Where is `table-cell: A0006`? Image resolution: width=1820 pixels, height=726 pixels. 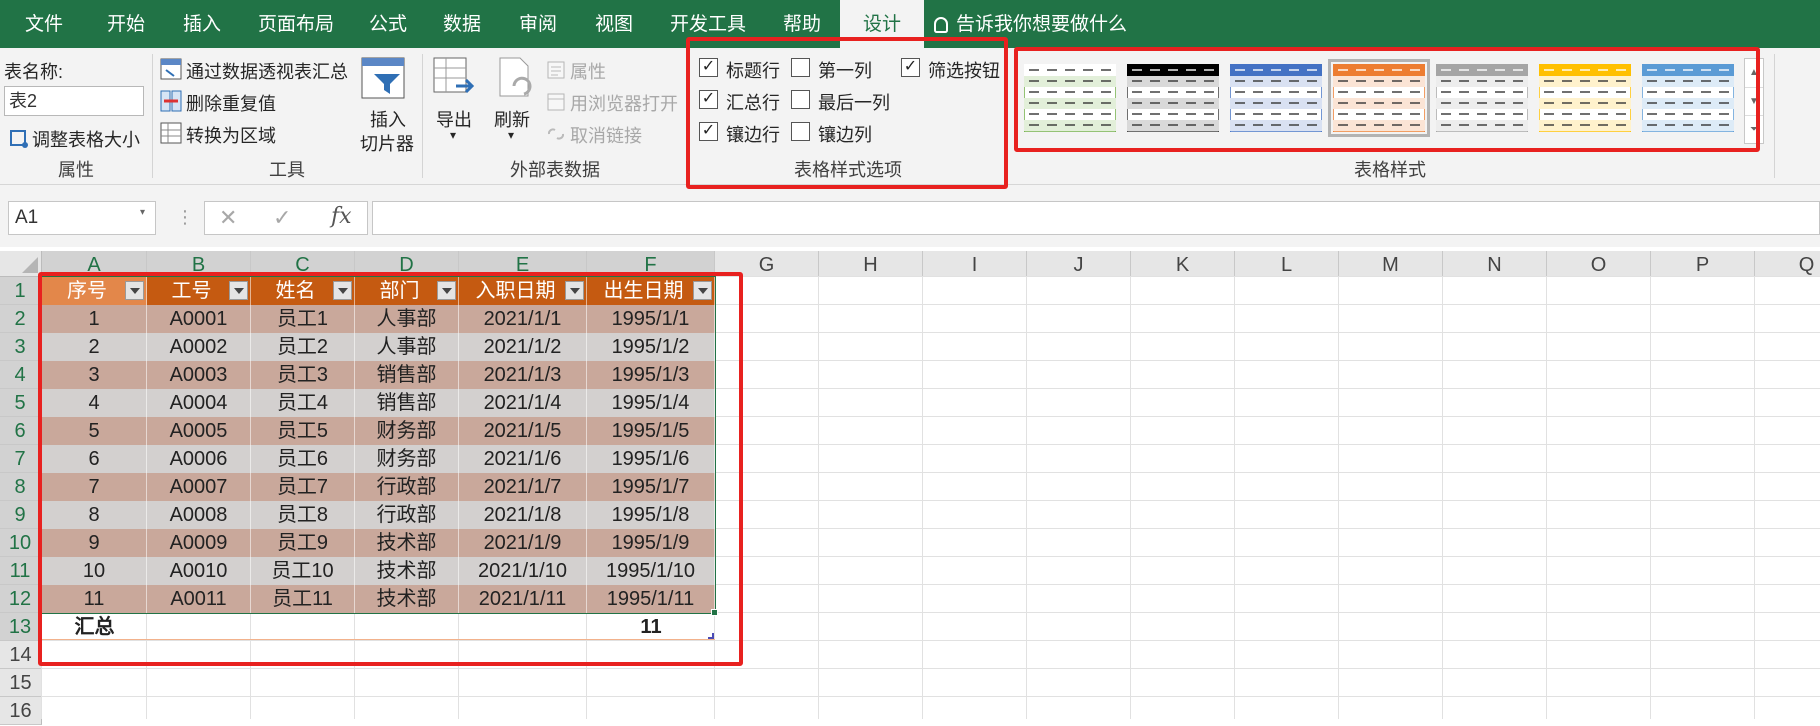 table-cell: A0006 is located at coordinates (199, 459).